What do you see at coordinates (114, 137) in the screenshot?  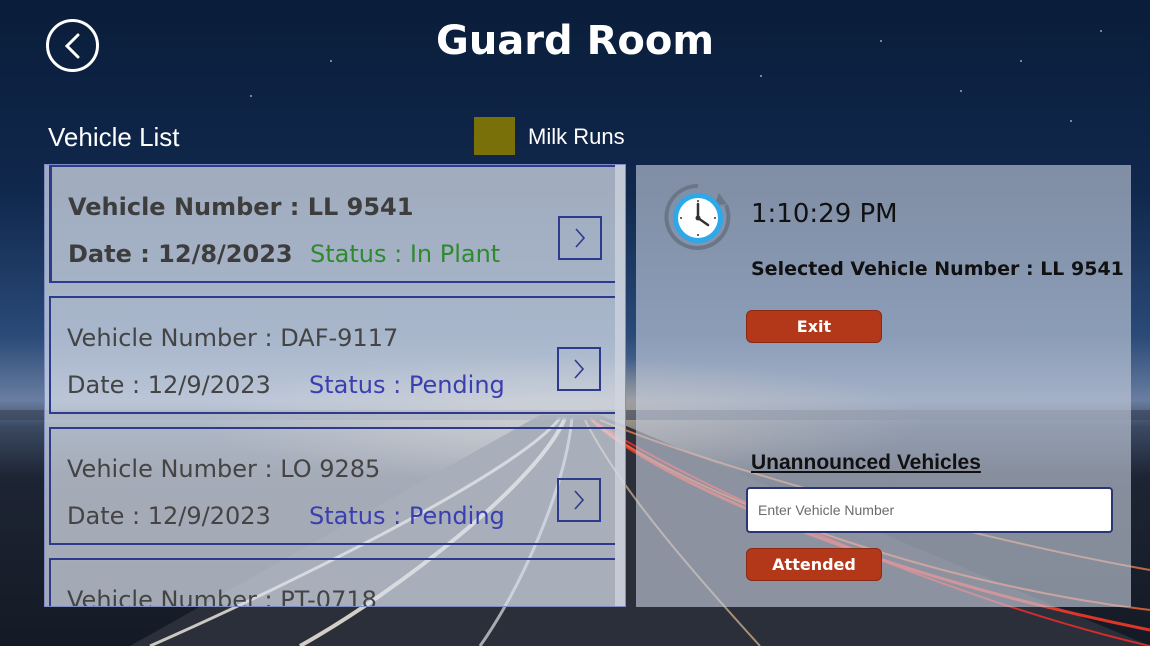 I see `vehicle-list-heading: Vehicle List` at bounding box center [114, 137].